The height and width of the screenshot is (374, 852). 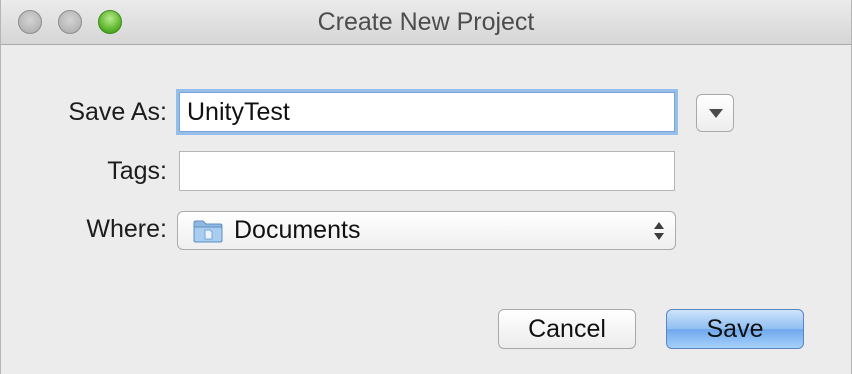 What do you see at coordinates (137, 171) in the screenshot?
I see `tags-label: Tags:` at bounding box center [137, 171].